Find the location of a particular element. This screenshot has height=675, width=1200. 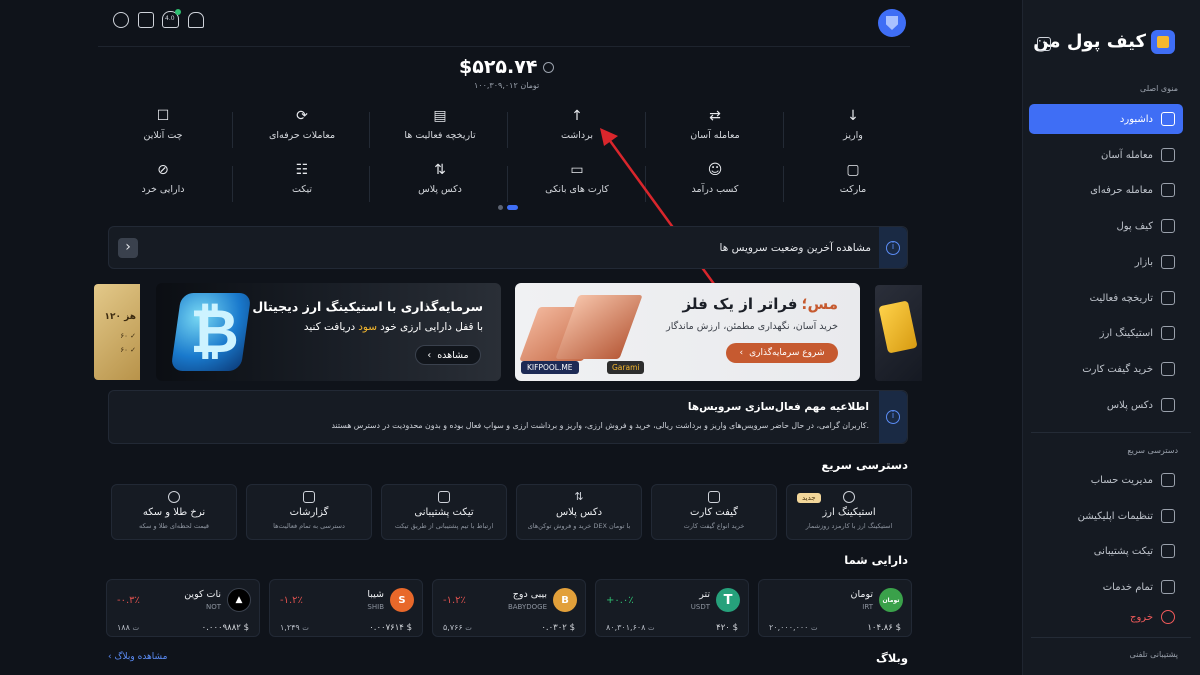

pager-dot is located at coordinates (500, 207).